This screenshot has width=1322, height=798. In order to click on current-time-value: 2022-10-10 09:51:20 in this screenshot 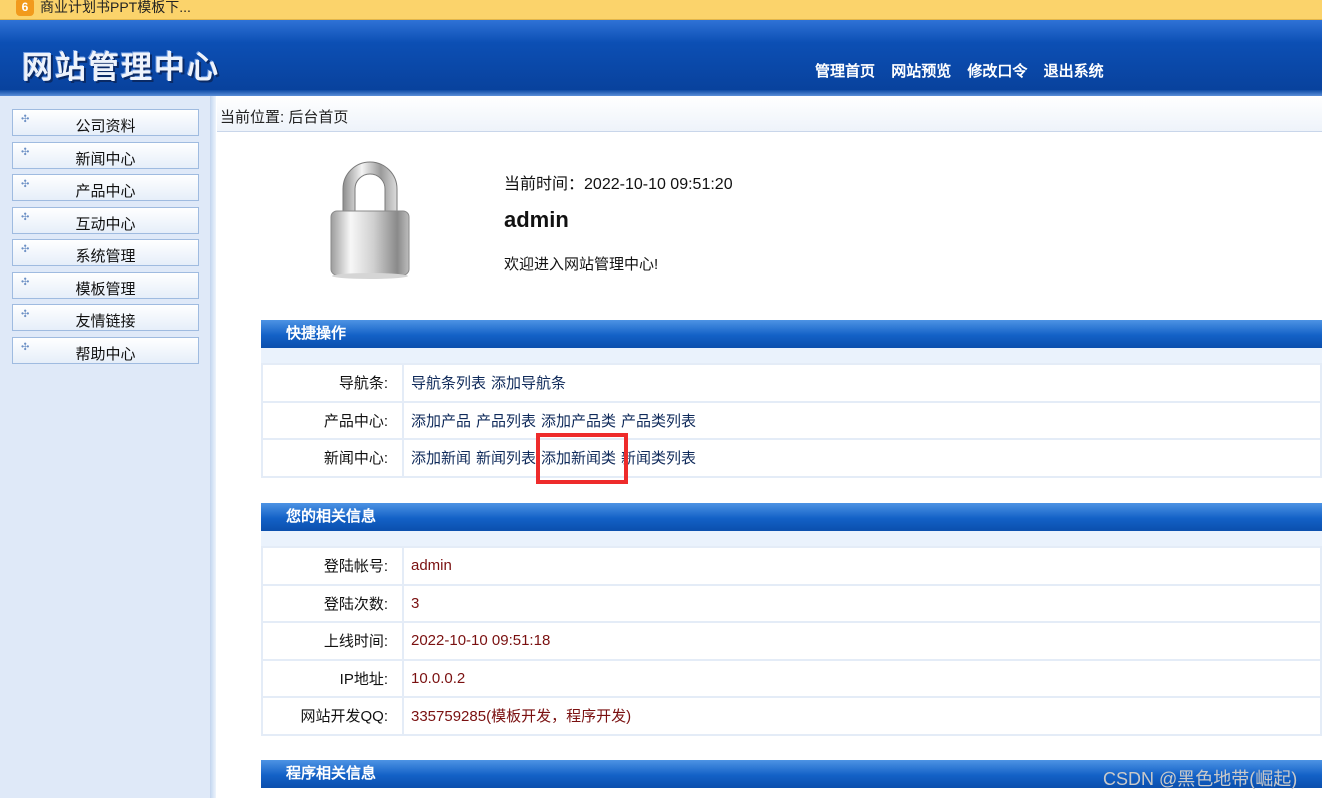, I will do `click(658, 184)`.